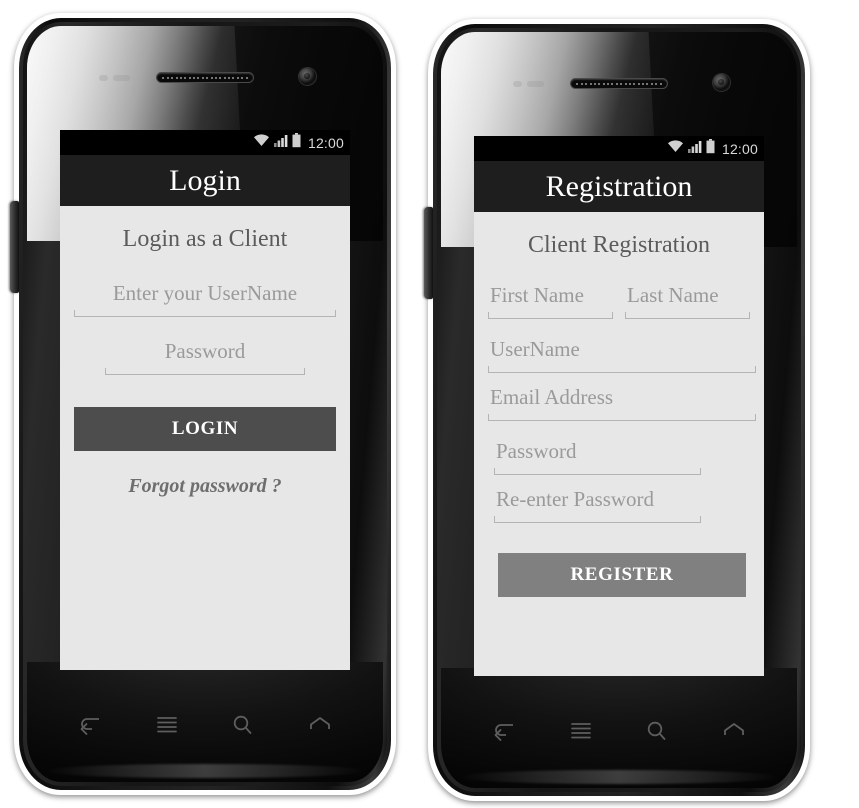  I want to click on first-name-field: First Name, so click(550, 301).